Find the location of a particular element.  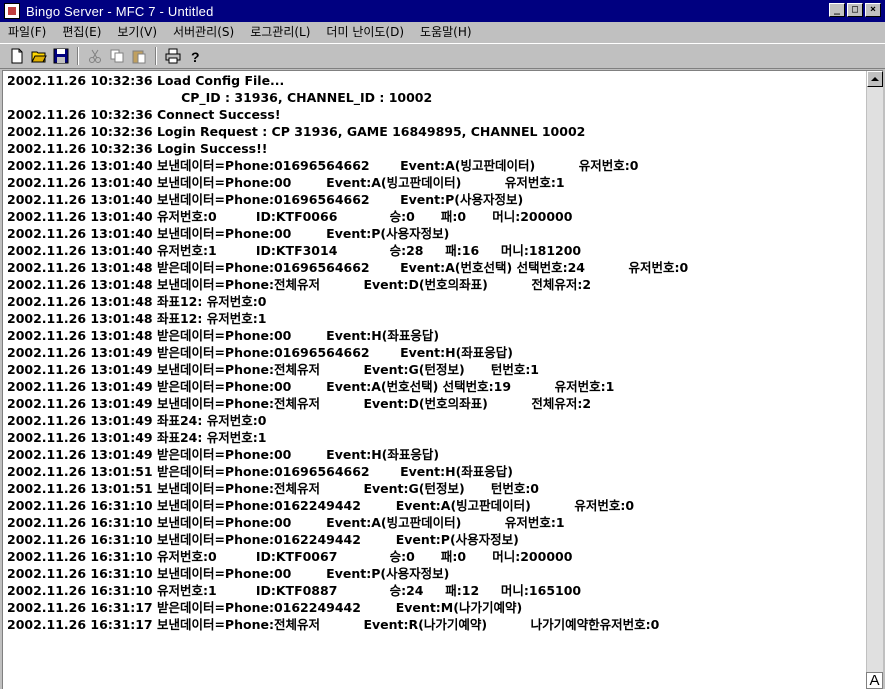

maximize-button: □ is located at coordinates (855, 10).